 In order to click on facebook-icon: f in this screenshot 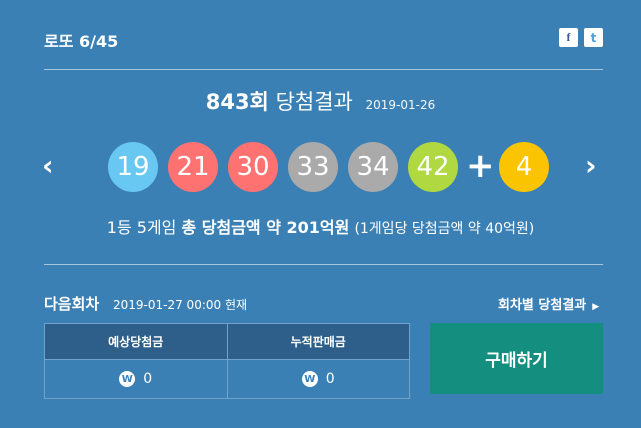, I will do `click(568, 37)`.